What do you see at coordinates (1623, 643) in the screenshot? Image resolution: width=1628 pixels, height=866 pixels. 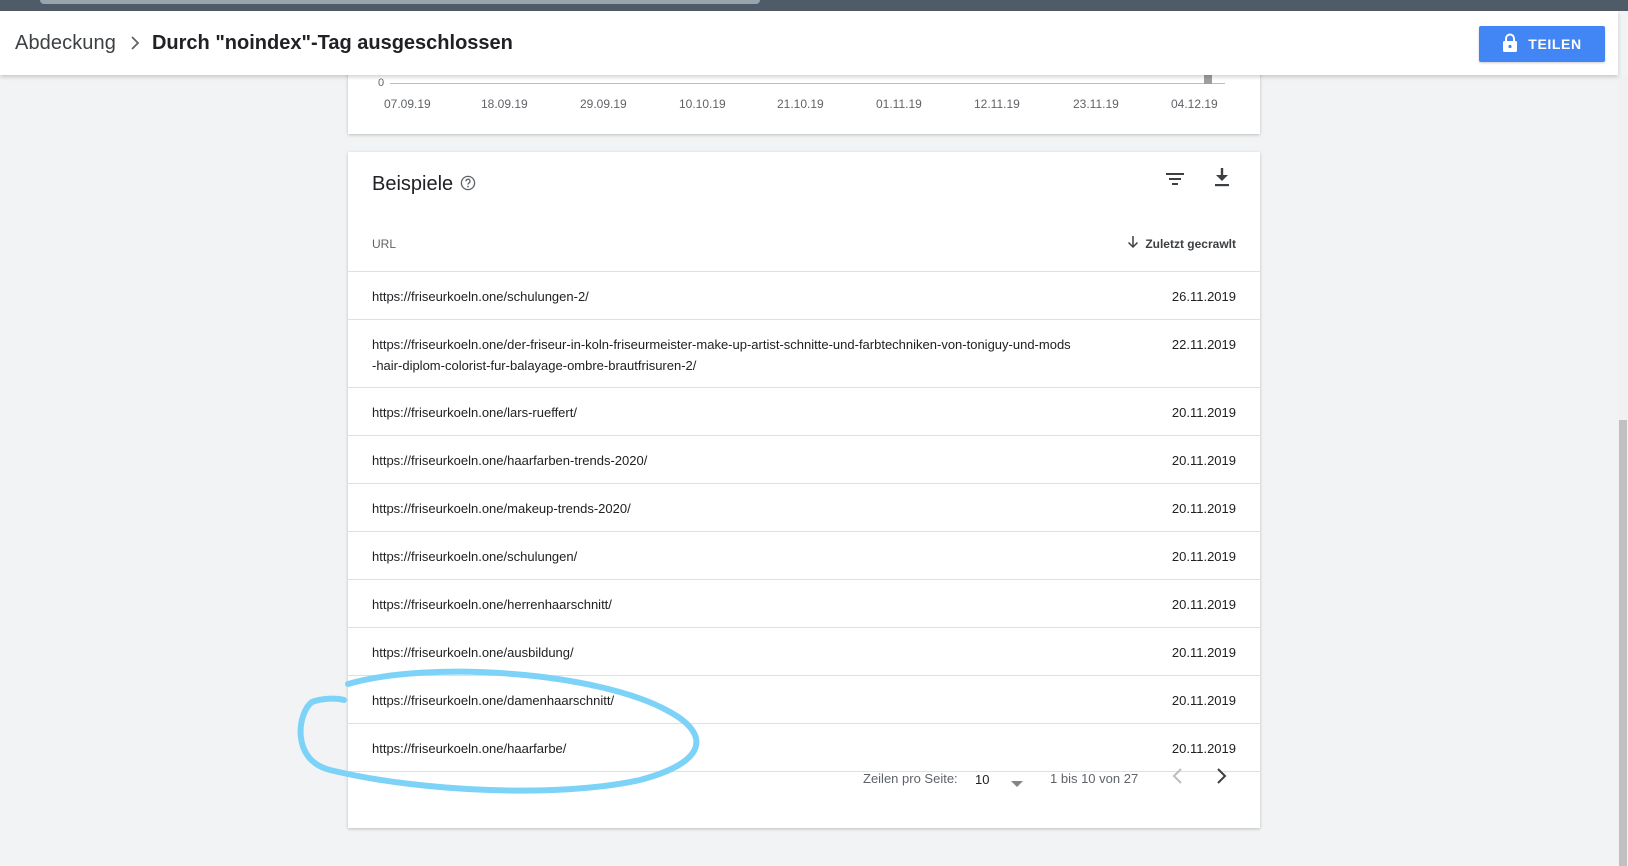 I see `scrollbar-thumb` at bounding box center [1623, 643].